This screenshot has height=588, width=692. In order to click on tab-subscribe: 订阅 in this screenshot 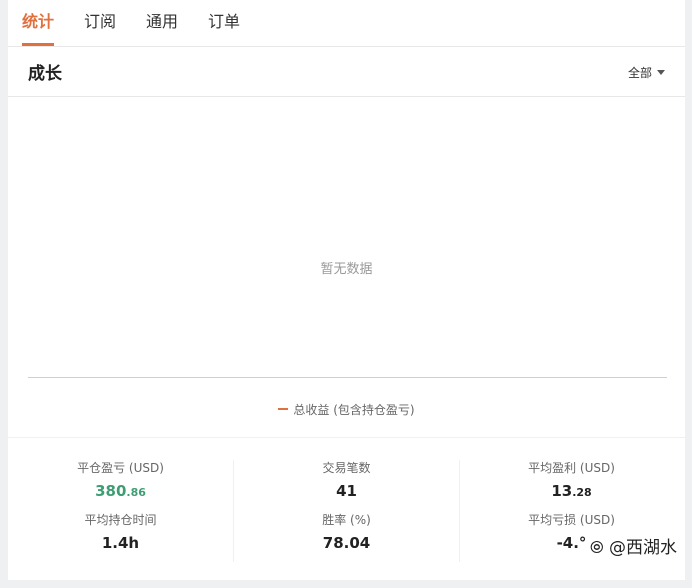, I will do `click(100, 22)`.